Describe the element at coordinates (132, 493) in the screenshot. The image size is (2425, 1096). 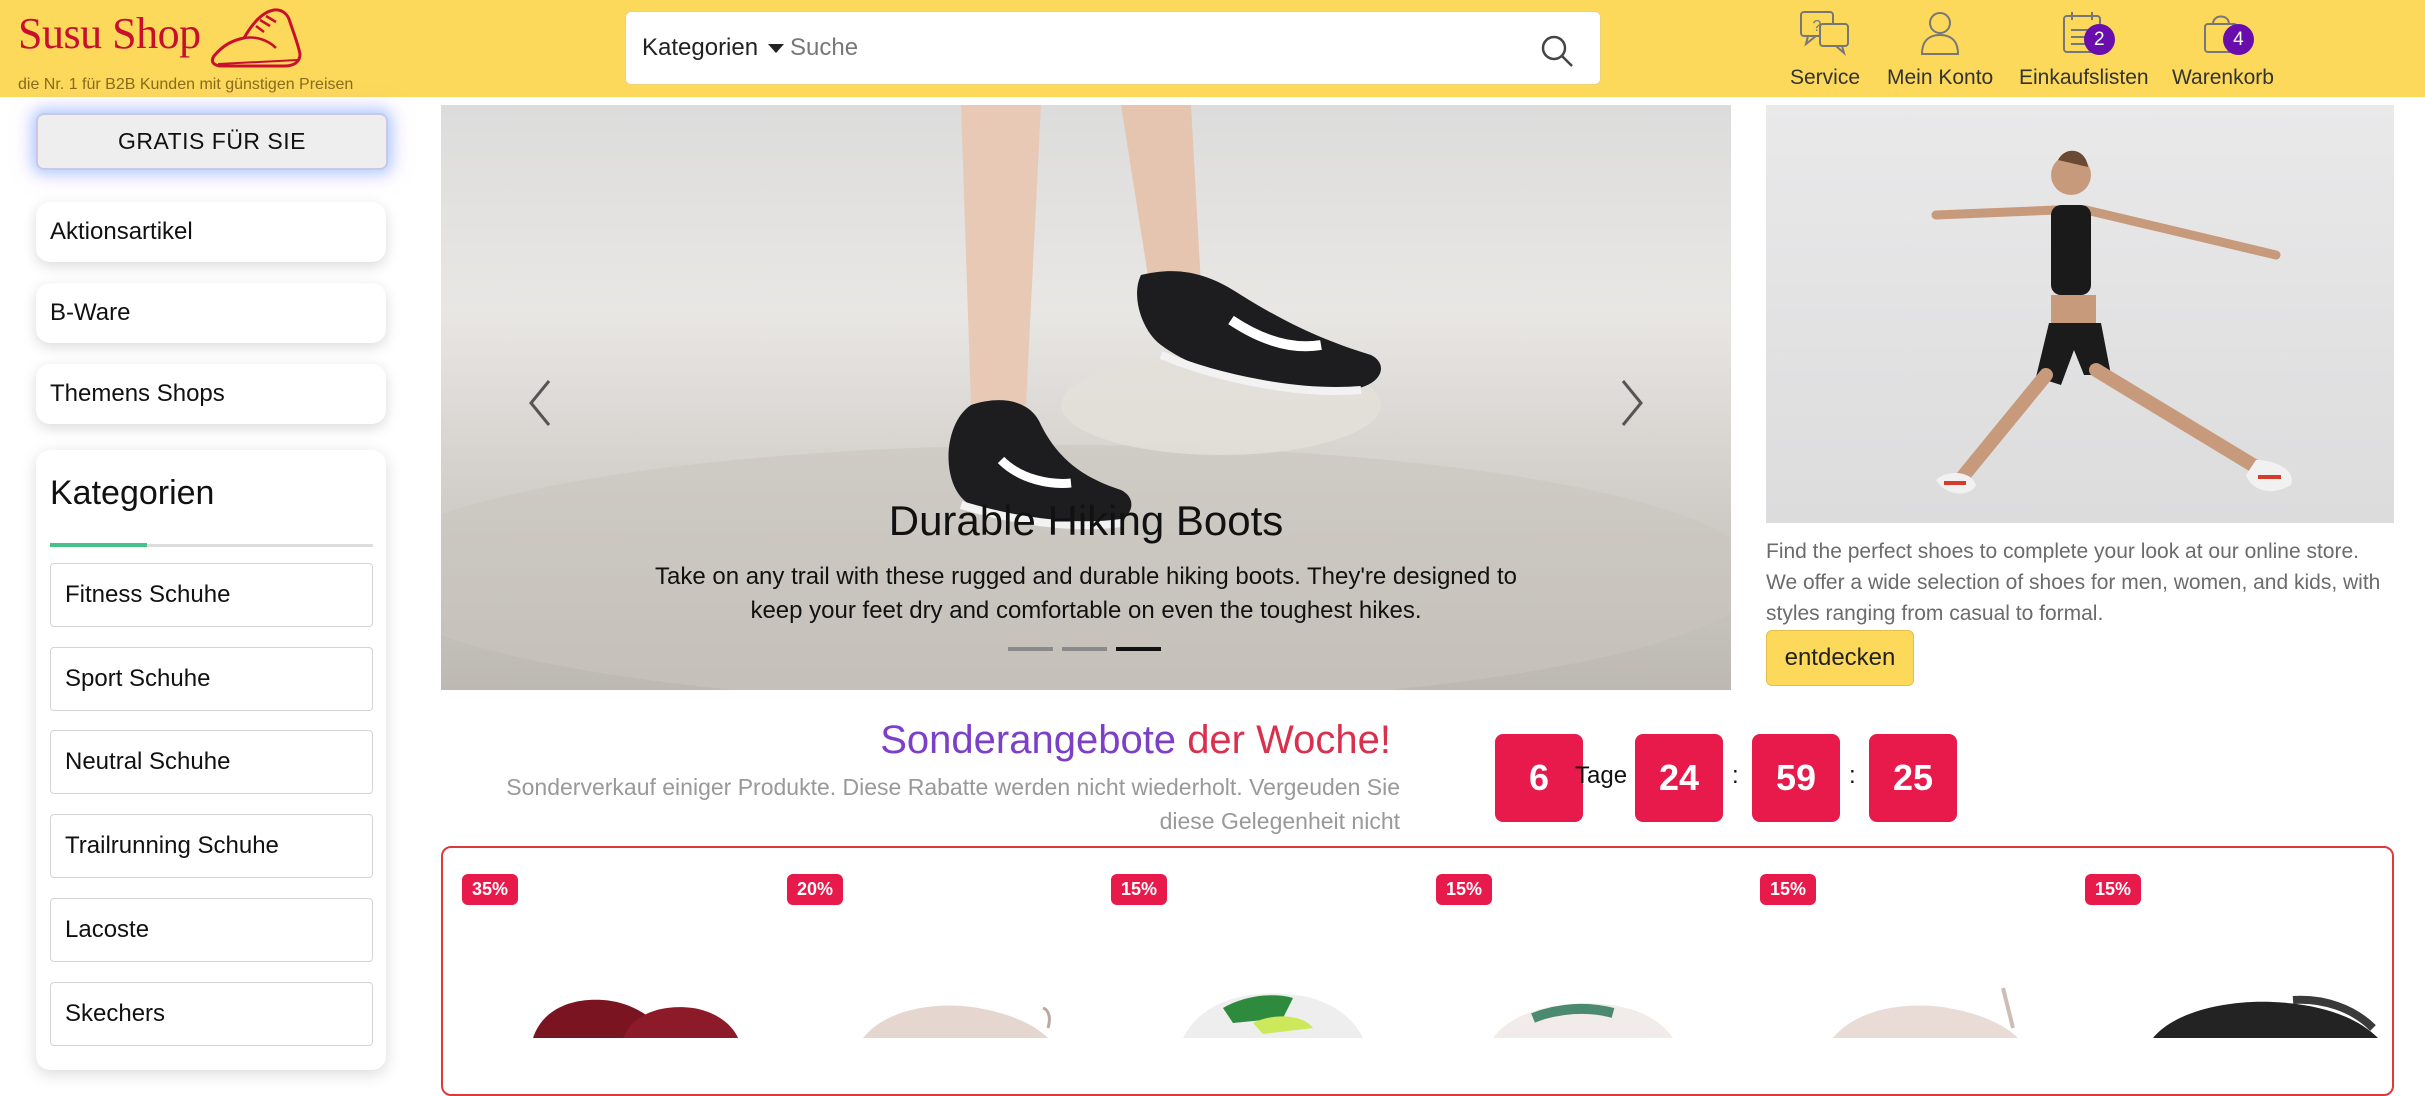
I see `category-panel-title: Kategorien` at that location.